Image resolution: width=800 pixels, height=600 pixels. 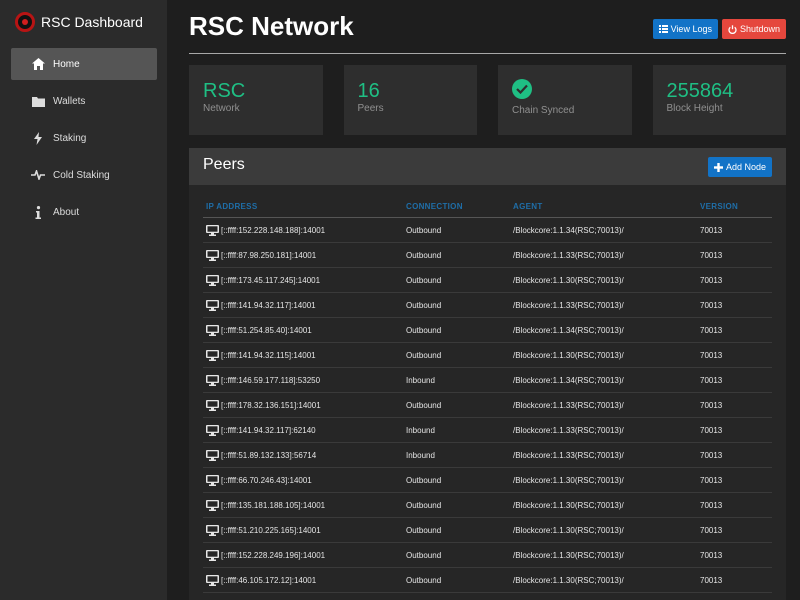 I want to click on sidebar-item-cold-staking: Cold Staking, so click(x=84, y=175).